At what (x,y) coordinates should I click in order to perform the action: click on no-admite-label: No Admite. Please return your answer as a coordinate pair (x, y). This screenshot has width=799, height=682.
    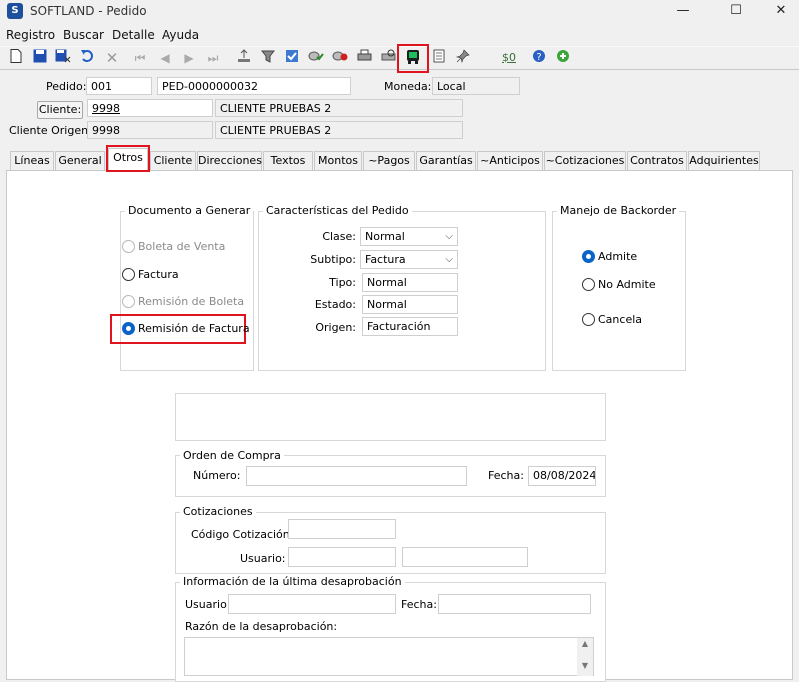
    Looking at the image, I should click on (627, 284).